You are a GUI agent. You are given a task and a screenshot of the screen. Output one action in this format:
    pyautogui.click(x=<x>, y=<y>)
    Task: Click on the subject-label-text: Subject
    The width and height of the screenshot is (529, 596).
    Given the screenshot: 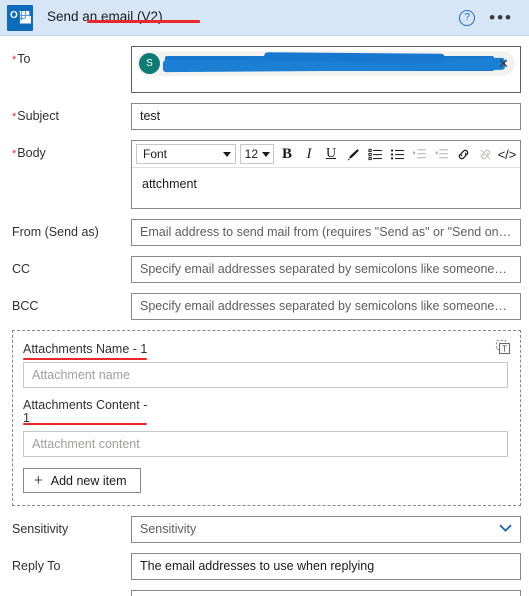 What is the action you would take?
    pyautogui.click(x=38, y=116)
    